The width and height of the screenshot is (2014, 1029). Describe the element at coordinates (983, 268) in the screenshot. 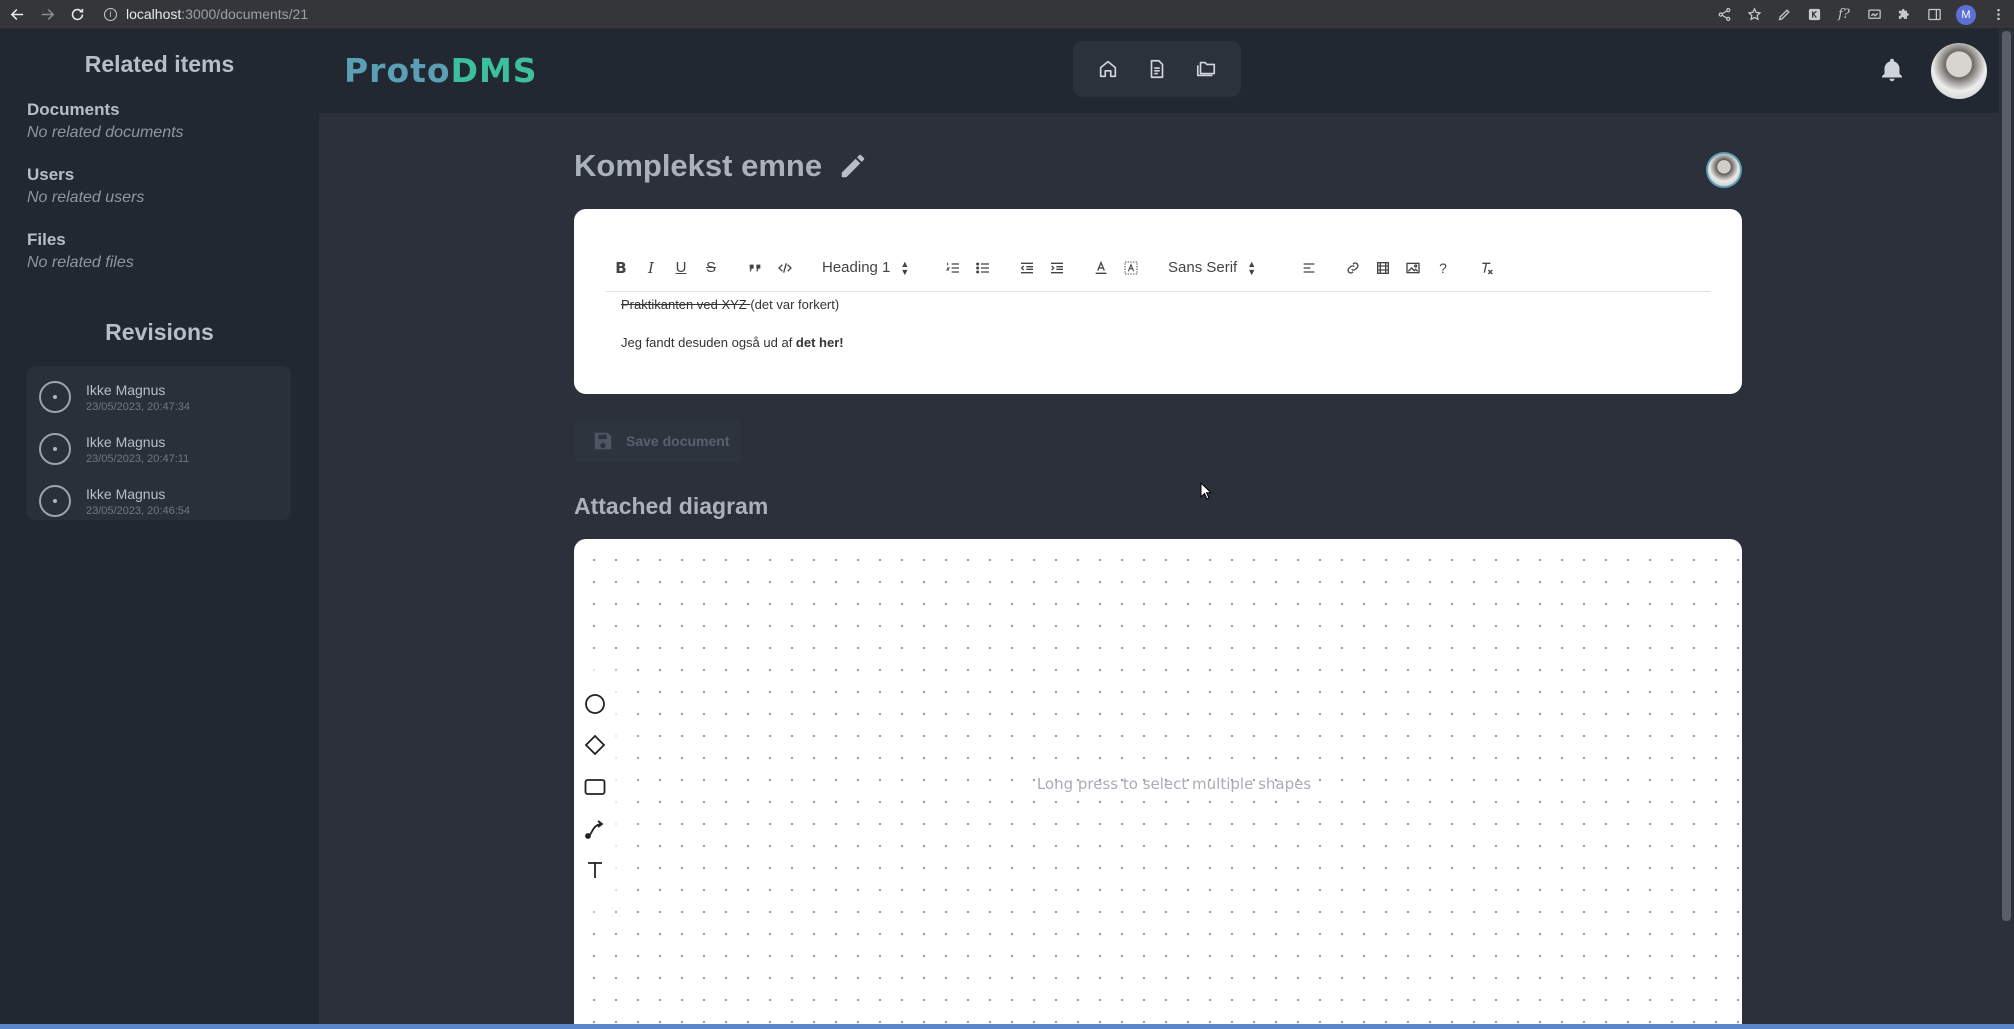

I see `bullet-list-icon` at that location.